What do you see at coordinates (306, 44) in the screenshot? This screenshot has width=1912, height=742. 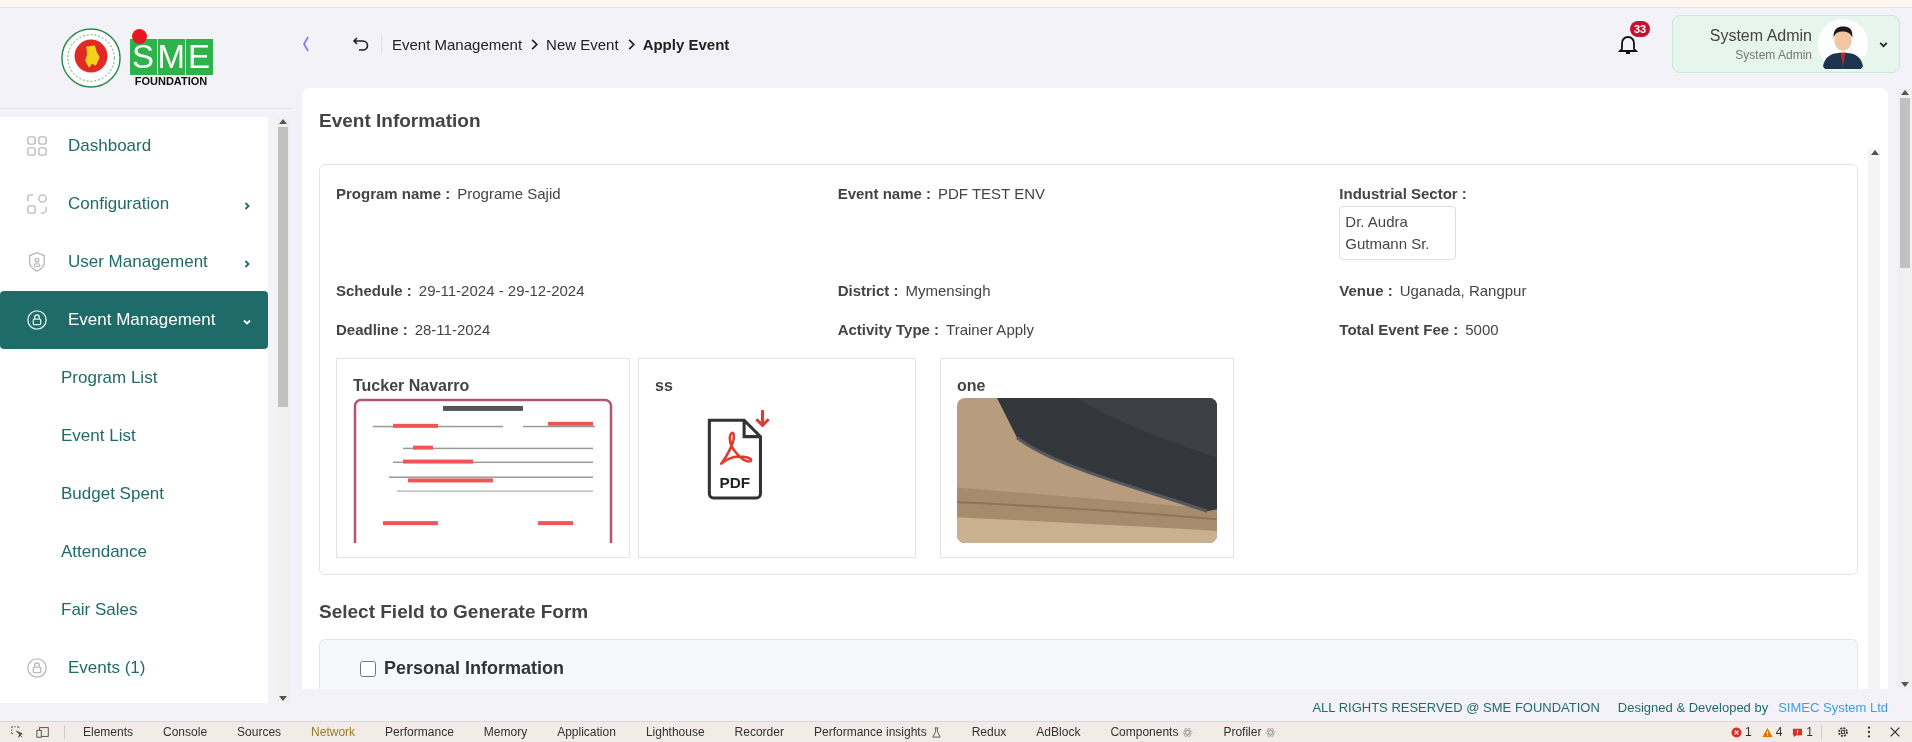 I see `collapse-icon` at bounding box center [306, 44].